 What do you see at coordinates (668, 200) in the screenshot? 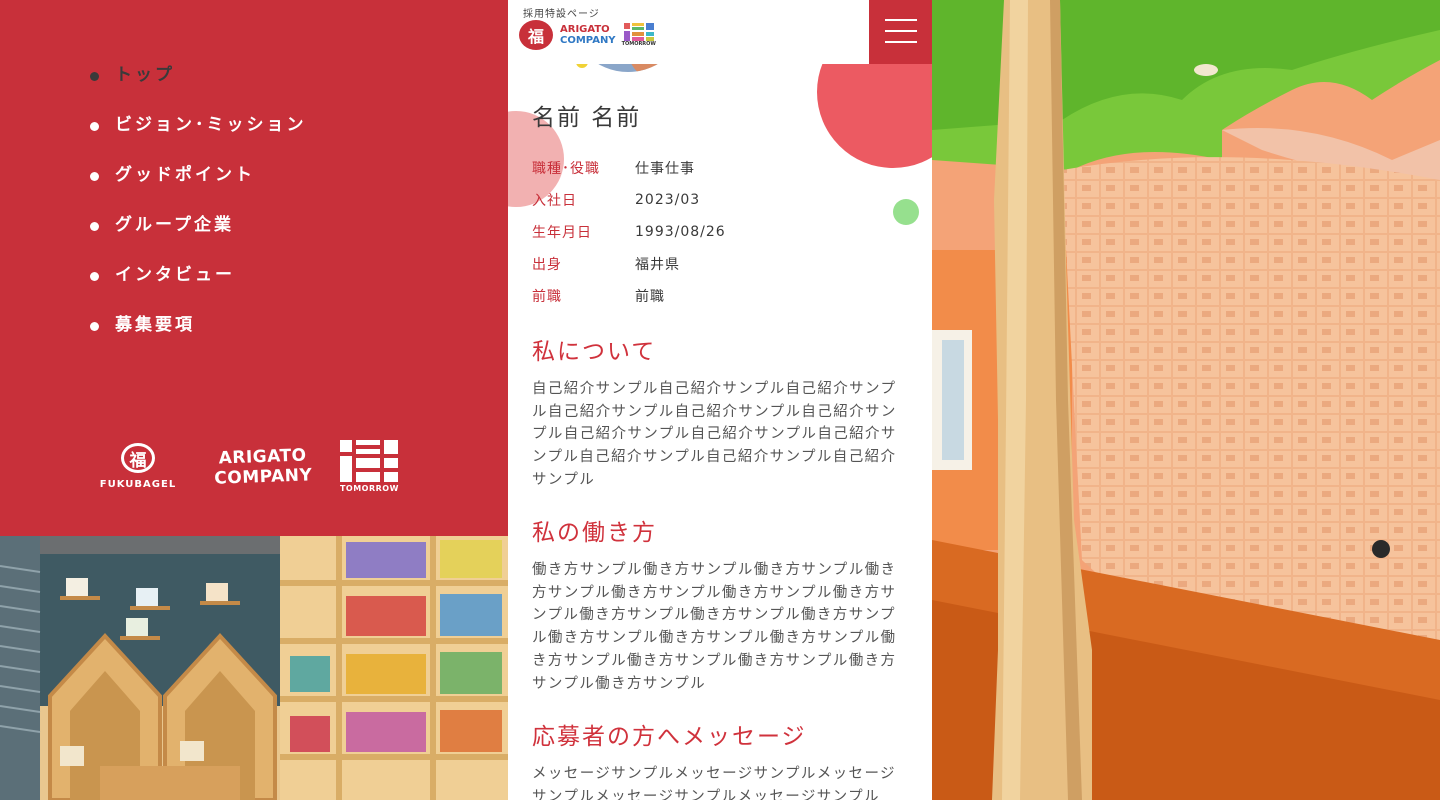
I see `info-value: 2023/03` at bounding box center [668, 200].